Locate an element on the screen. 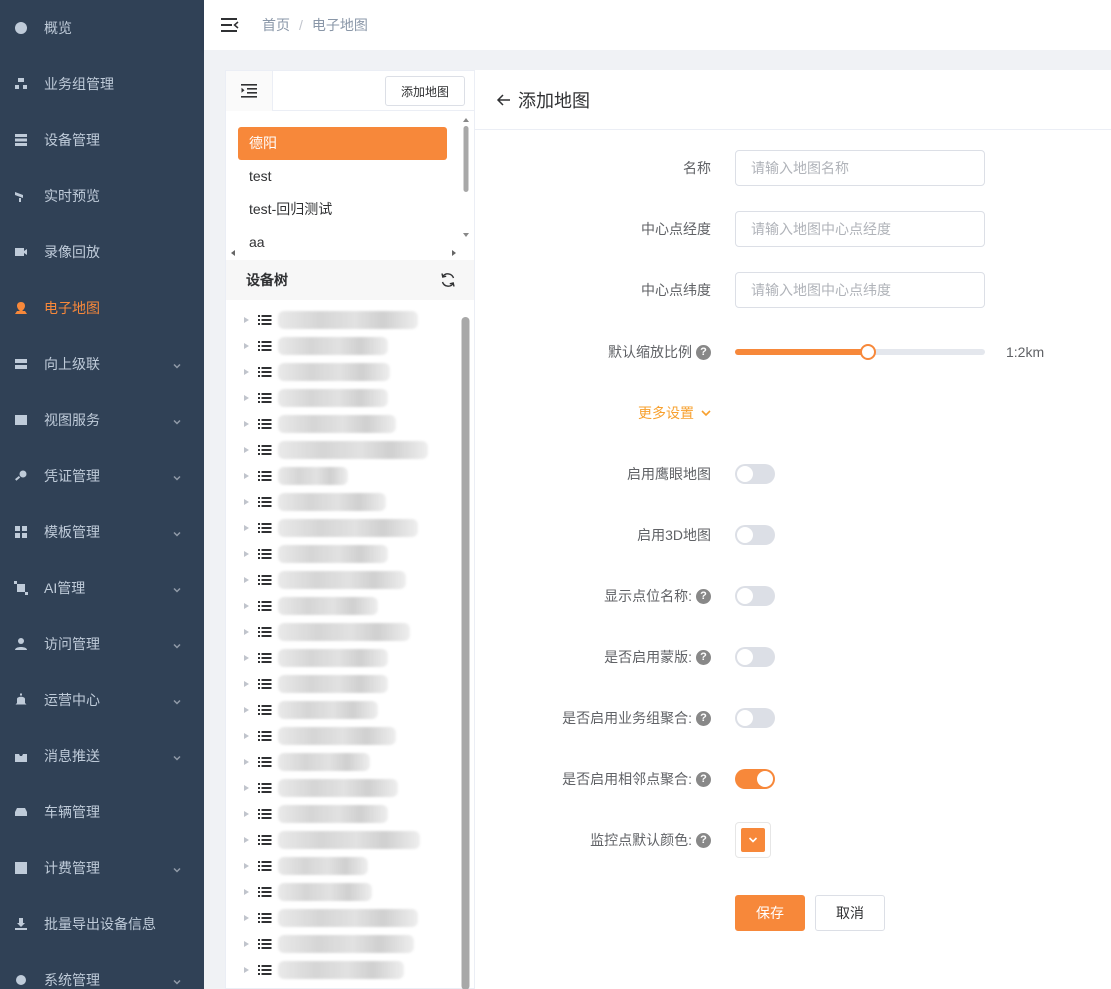 The height and width of the screenshot is (989, 1111). sidebar-item: 凭证管理 is located at coordinates (102, 476).